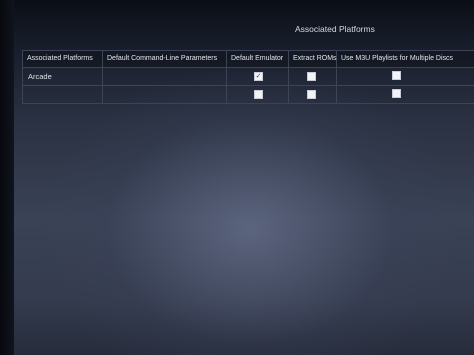  What do you see at coordinates (165, 59) in the screenshot?
I see `column-header-default-command-line-parameters: Default Command-Line Parameters` at bounding box center [165, 59].